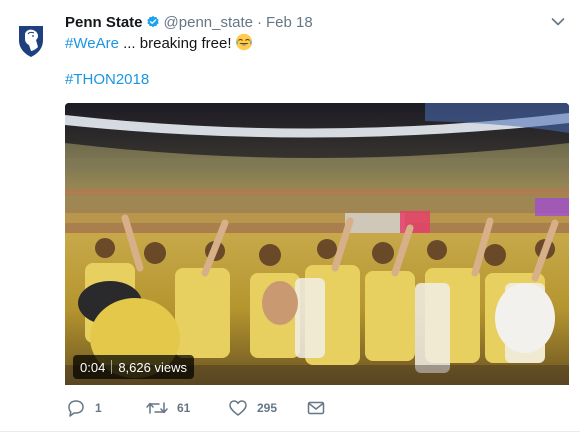 Image resolution: width=580 pixels, height=432 pixels. Describe the element at coordinates (289, 22) in the screenshot. I see `tweet-date: Feb 18` at that location.